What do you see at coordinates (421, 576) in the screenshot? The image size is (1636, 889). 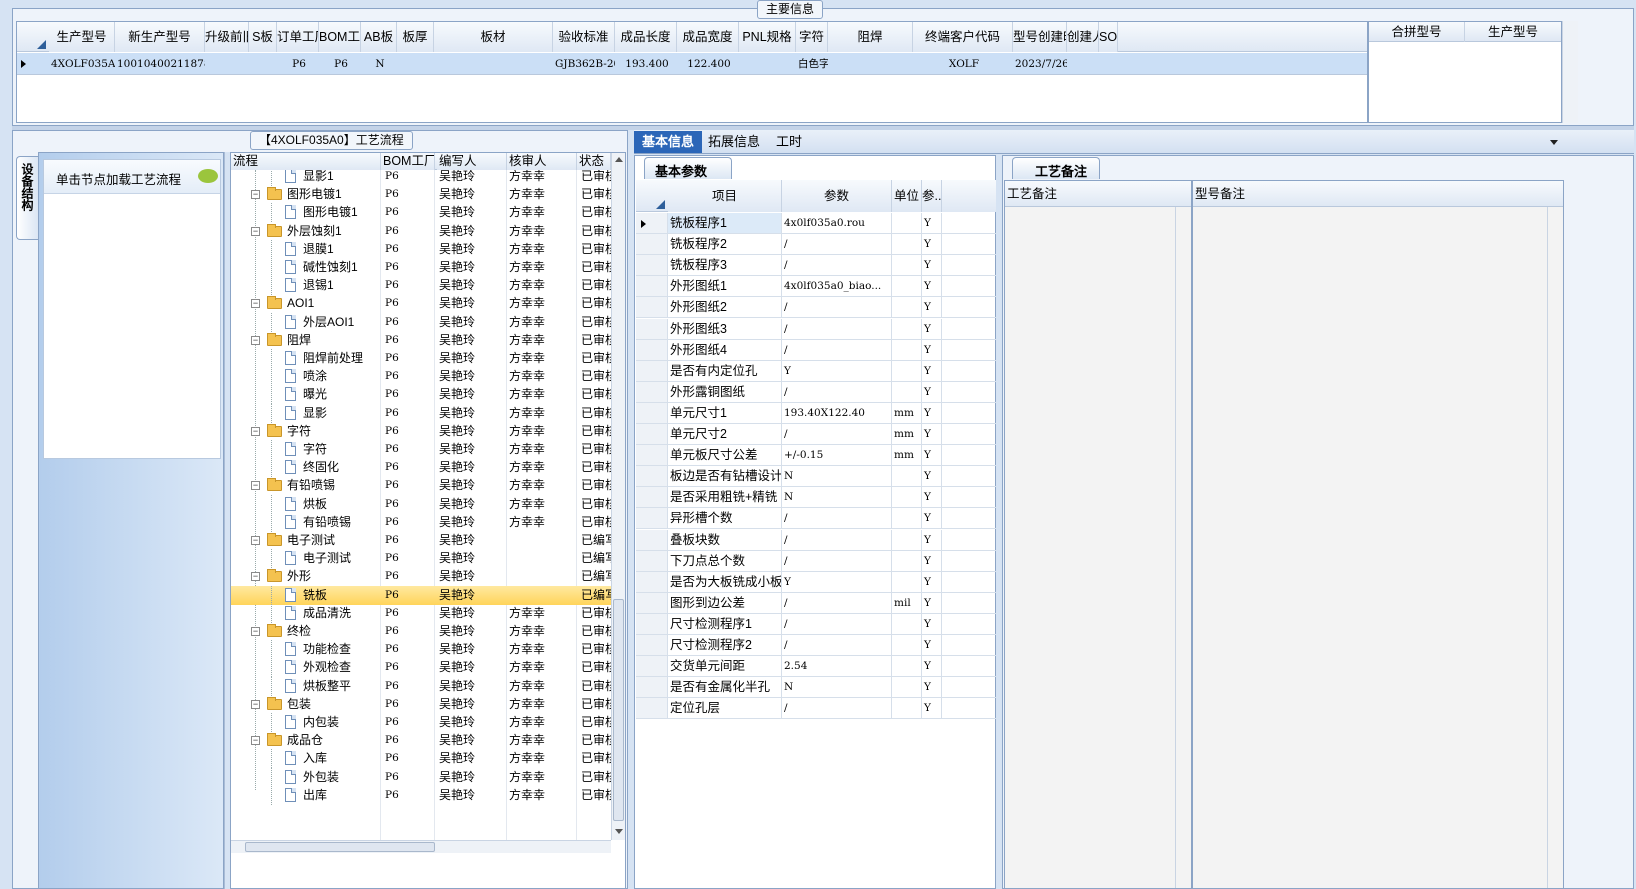 I see `tree-row: − 外形 P6 吴艳玲 已编写` at bounding box center [421, 576].